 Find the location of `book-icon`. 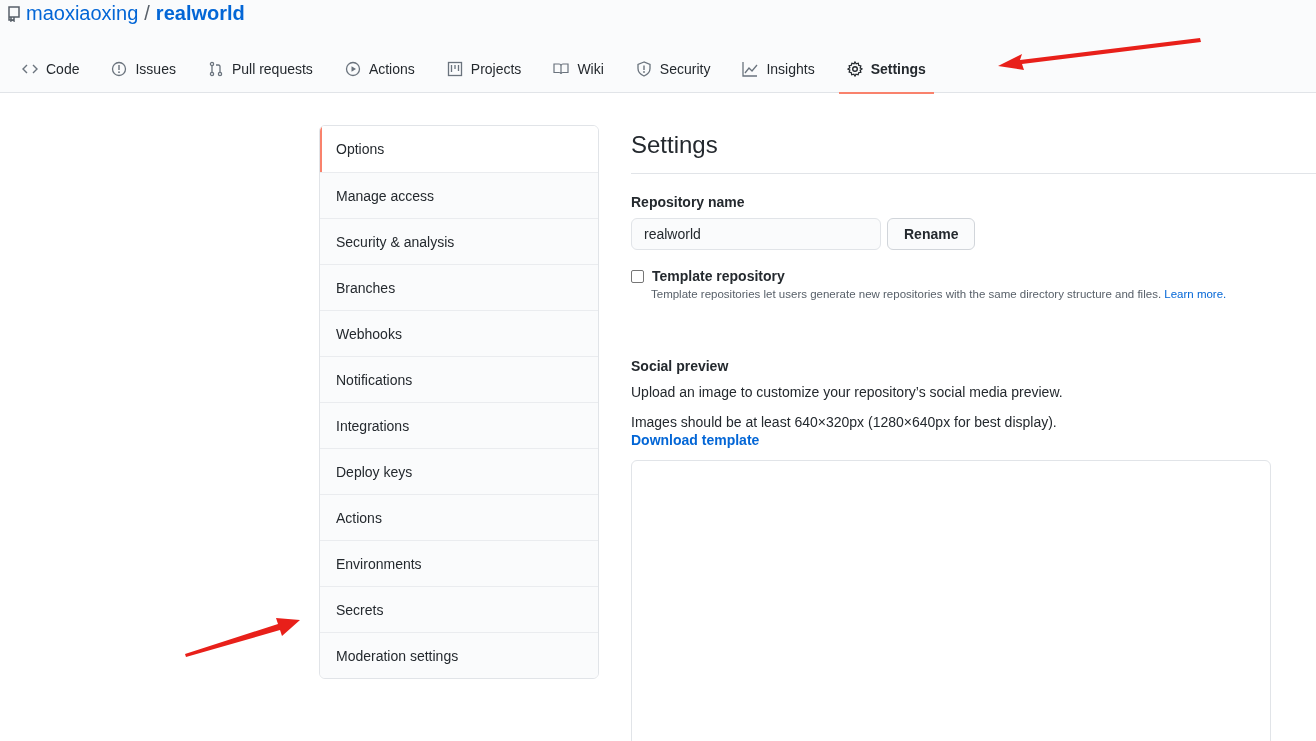

book-icon is located at coordinates (561, 69).